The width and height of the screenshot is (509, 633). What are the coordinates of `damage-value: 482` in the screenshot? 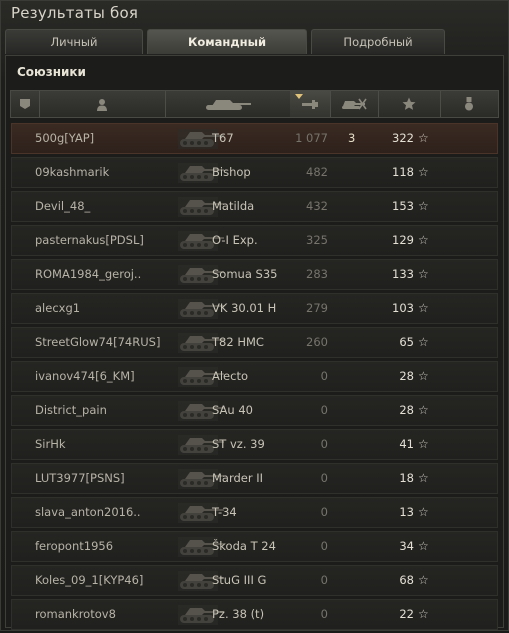 It's located at (317, 172).